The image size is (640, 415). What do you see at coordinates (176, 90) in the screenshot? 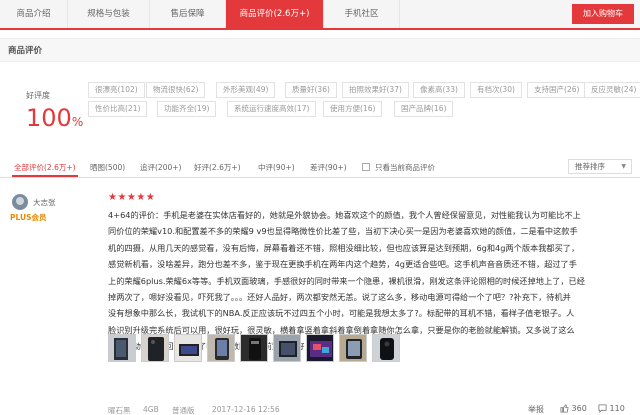
I see `tag-item: 物流很快(62)` at bounding box center [176, 90].